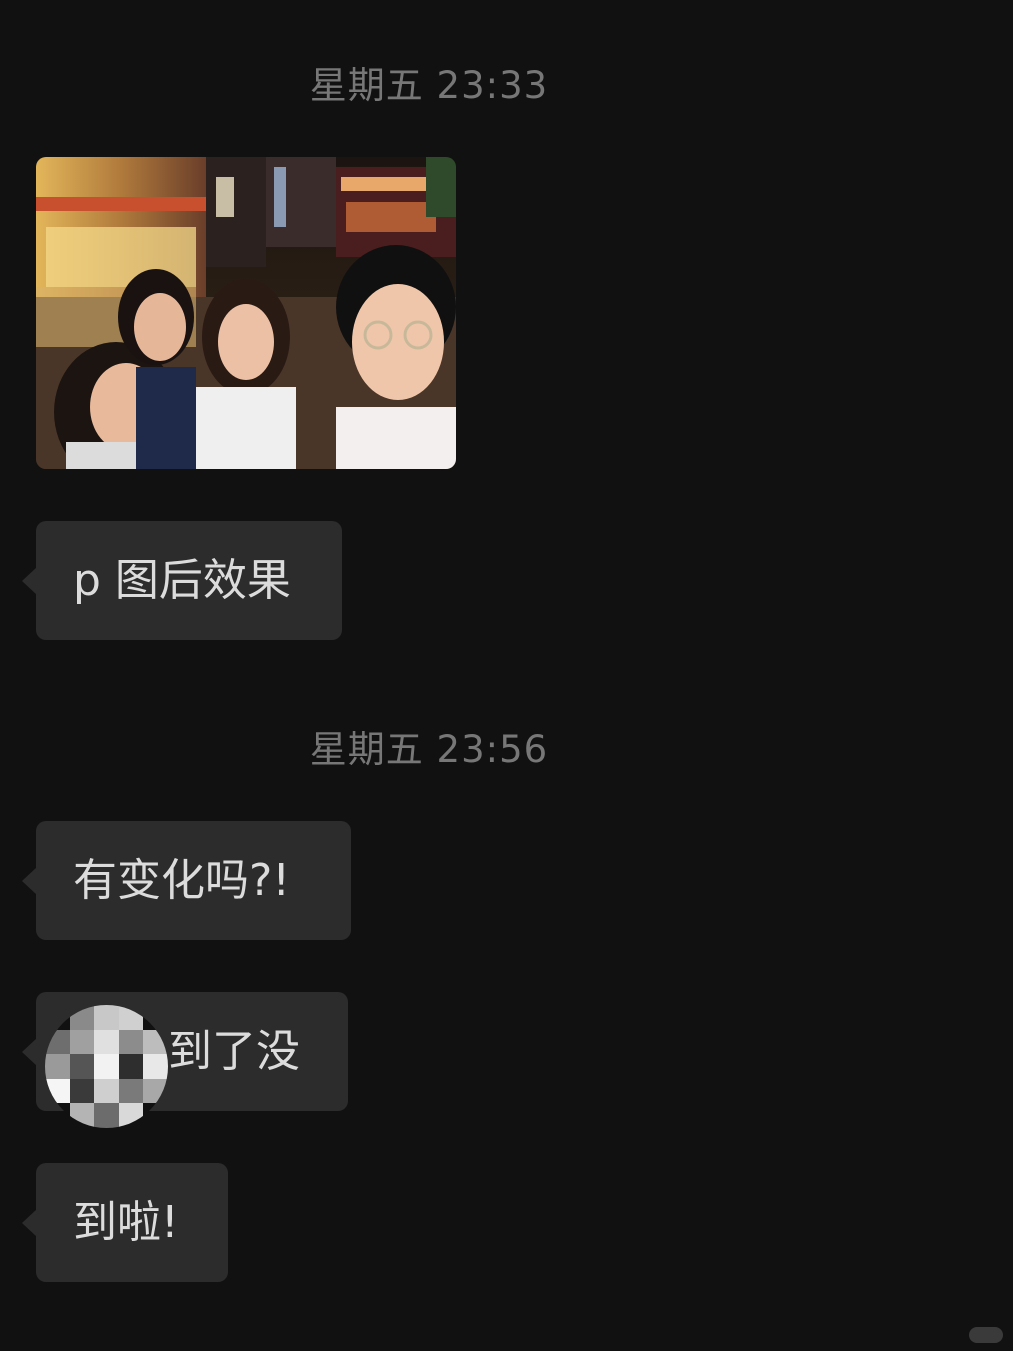 The image size is (1013, 1351). Describe the element at coordinates (986, 1335) in the screenshot. I see `watermark-logo` at that location.